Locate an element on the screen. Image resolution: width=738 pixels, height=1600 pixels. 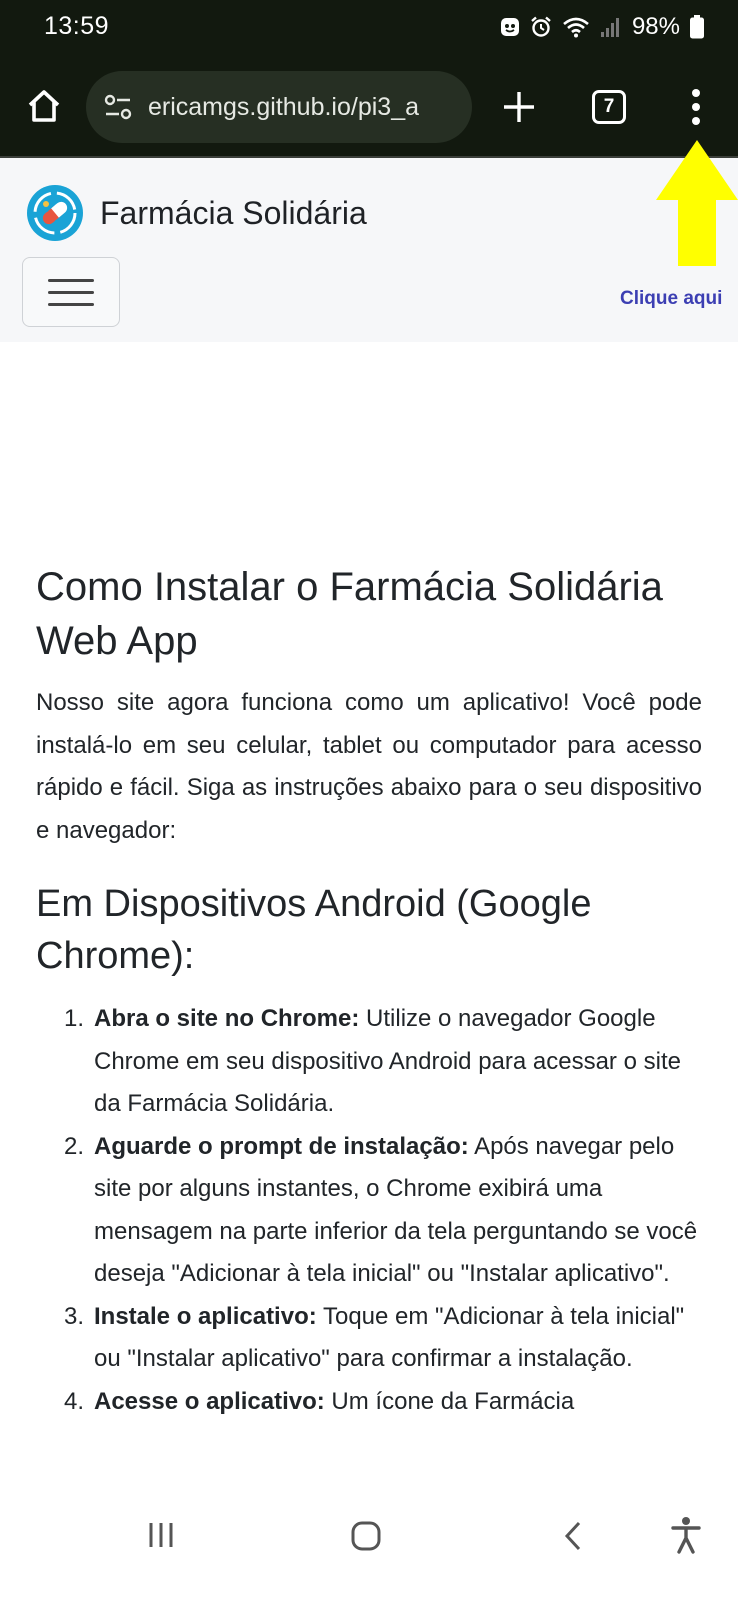
brand: Farmácia Solidária is located at coordinates (196, 213).